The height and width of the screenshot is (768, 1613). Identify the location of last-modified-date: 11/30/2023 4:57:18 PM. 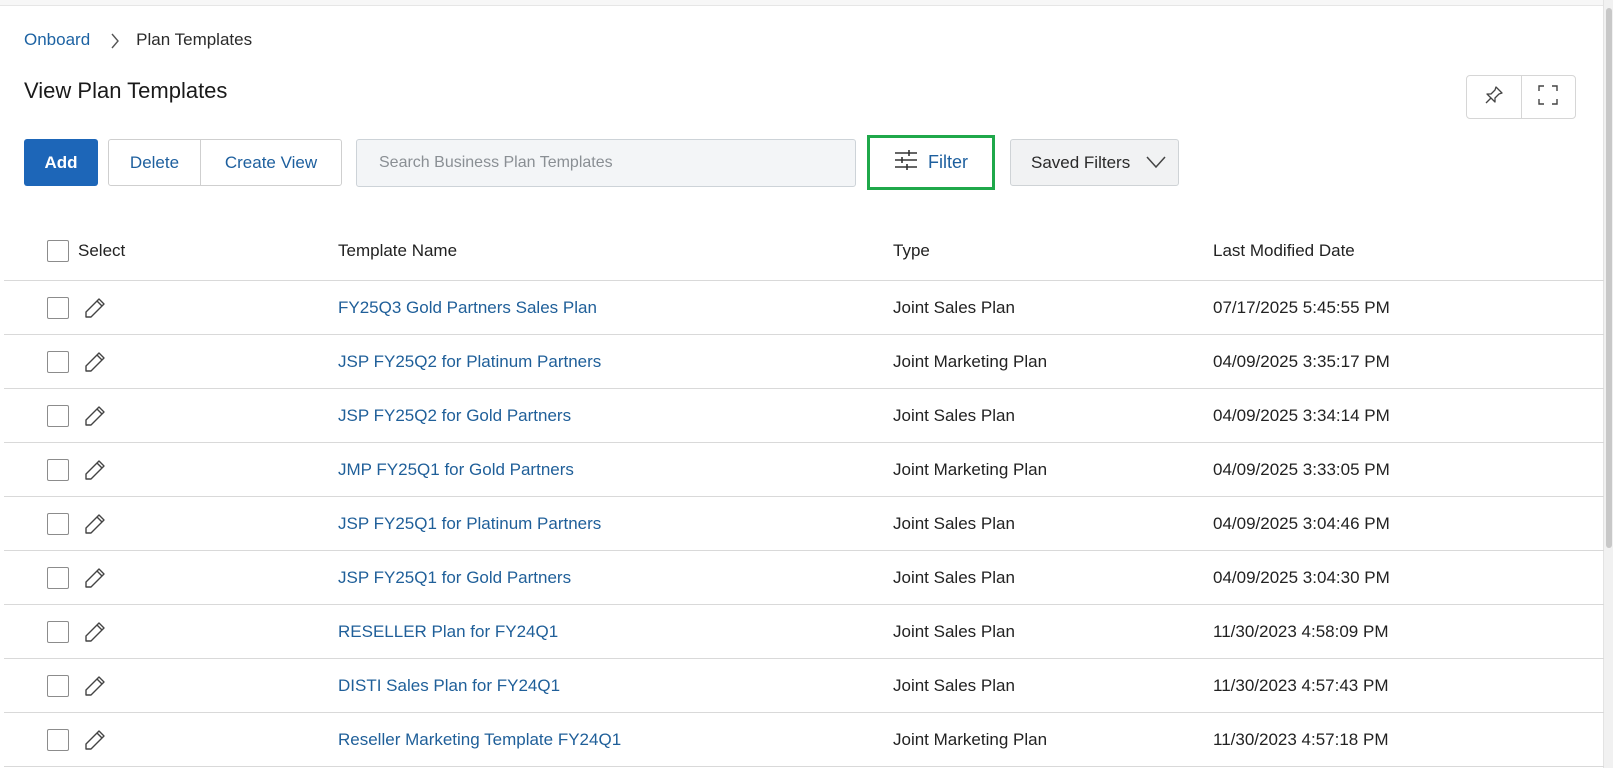
(1301, 739).